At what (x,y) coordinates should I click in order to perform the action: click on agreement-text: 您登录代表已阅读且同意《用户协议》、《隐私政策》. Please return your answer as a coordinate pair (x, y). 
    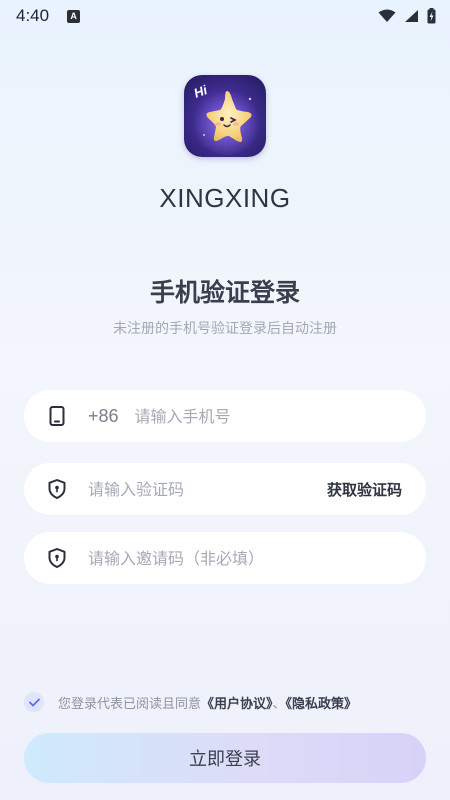
    Looking at the image, I should click on (207, 702).